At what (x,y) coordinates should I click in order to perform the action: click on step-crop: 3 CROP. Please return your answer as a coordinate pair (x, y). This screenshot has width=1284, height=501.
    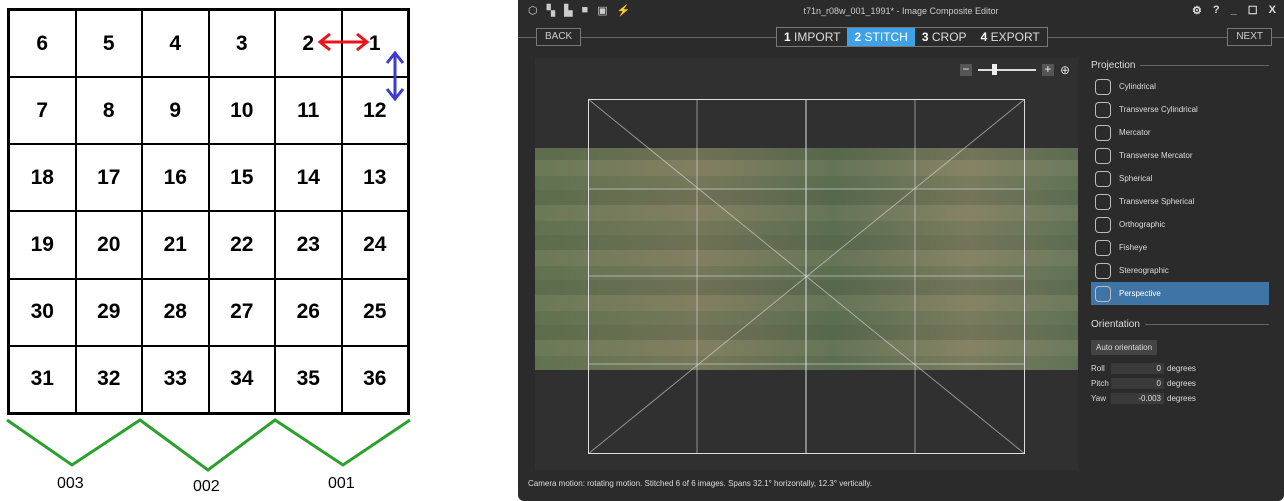
    Looking at the image, I should click on (944, 37).